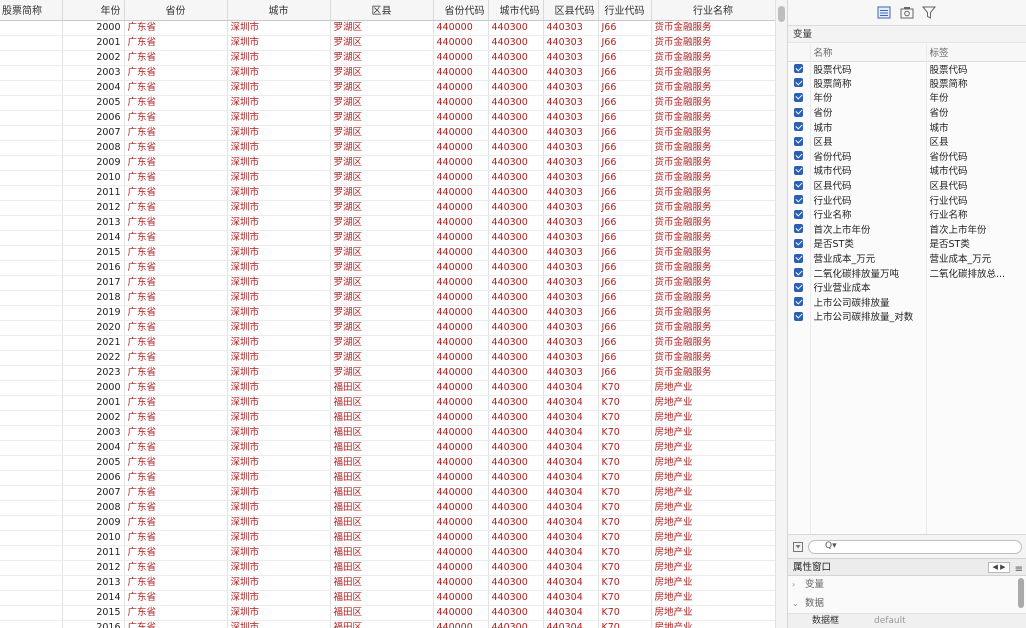 The image size is (1026, 628). I want to click on table-row: 2004 广东省 深圳市 罗湖区 440000 440300 440303 J66 货币金融服务, so click(387, 88).